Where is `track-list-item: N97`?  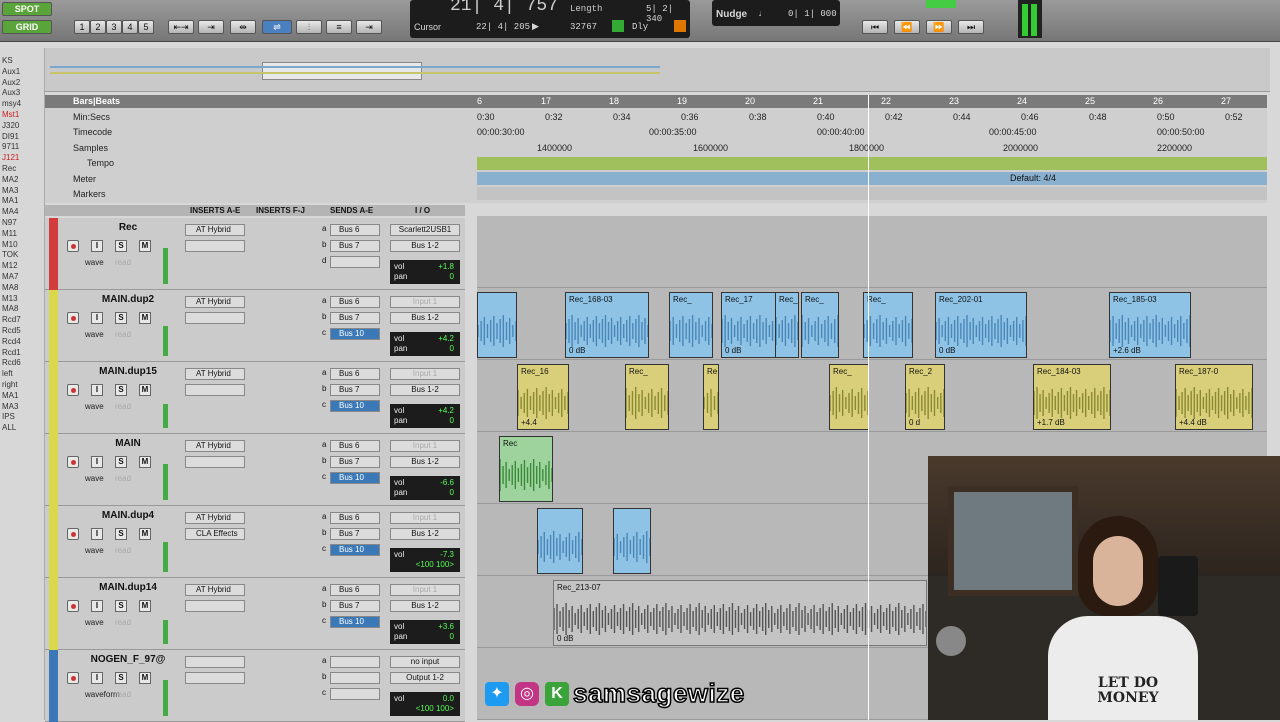
track-list-item: N97 is located at coordinates (9, 222).